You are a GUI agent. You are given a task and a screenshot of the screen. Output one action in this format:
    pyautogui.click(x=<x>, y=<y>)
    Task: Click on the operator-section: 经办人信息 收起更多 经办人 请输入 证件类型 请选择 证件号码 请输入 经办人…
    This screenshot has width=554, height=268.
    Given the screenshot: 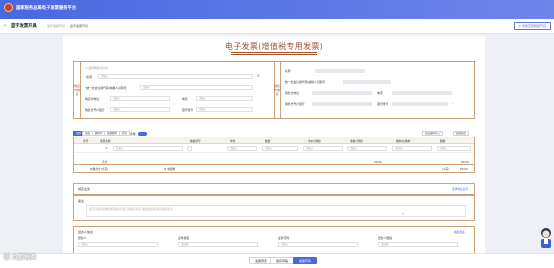 What is the action you would take?
    pyautogui.click(x=274, y=241)
    